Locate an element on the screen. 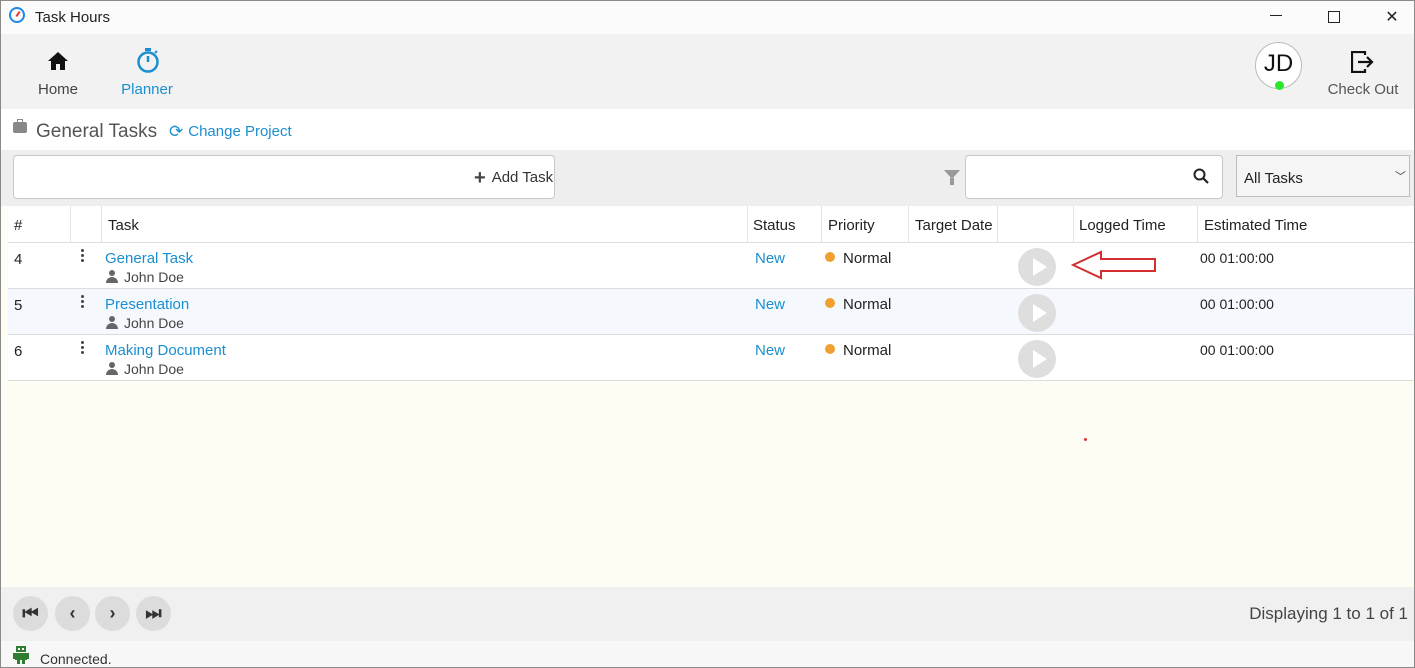  first-page-icon: ⏮ is located at coordinates (30, 613).